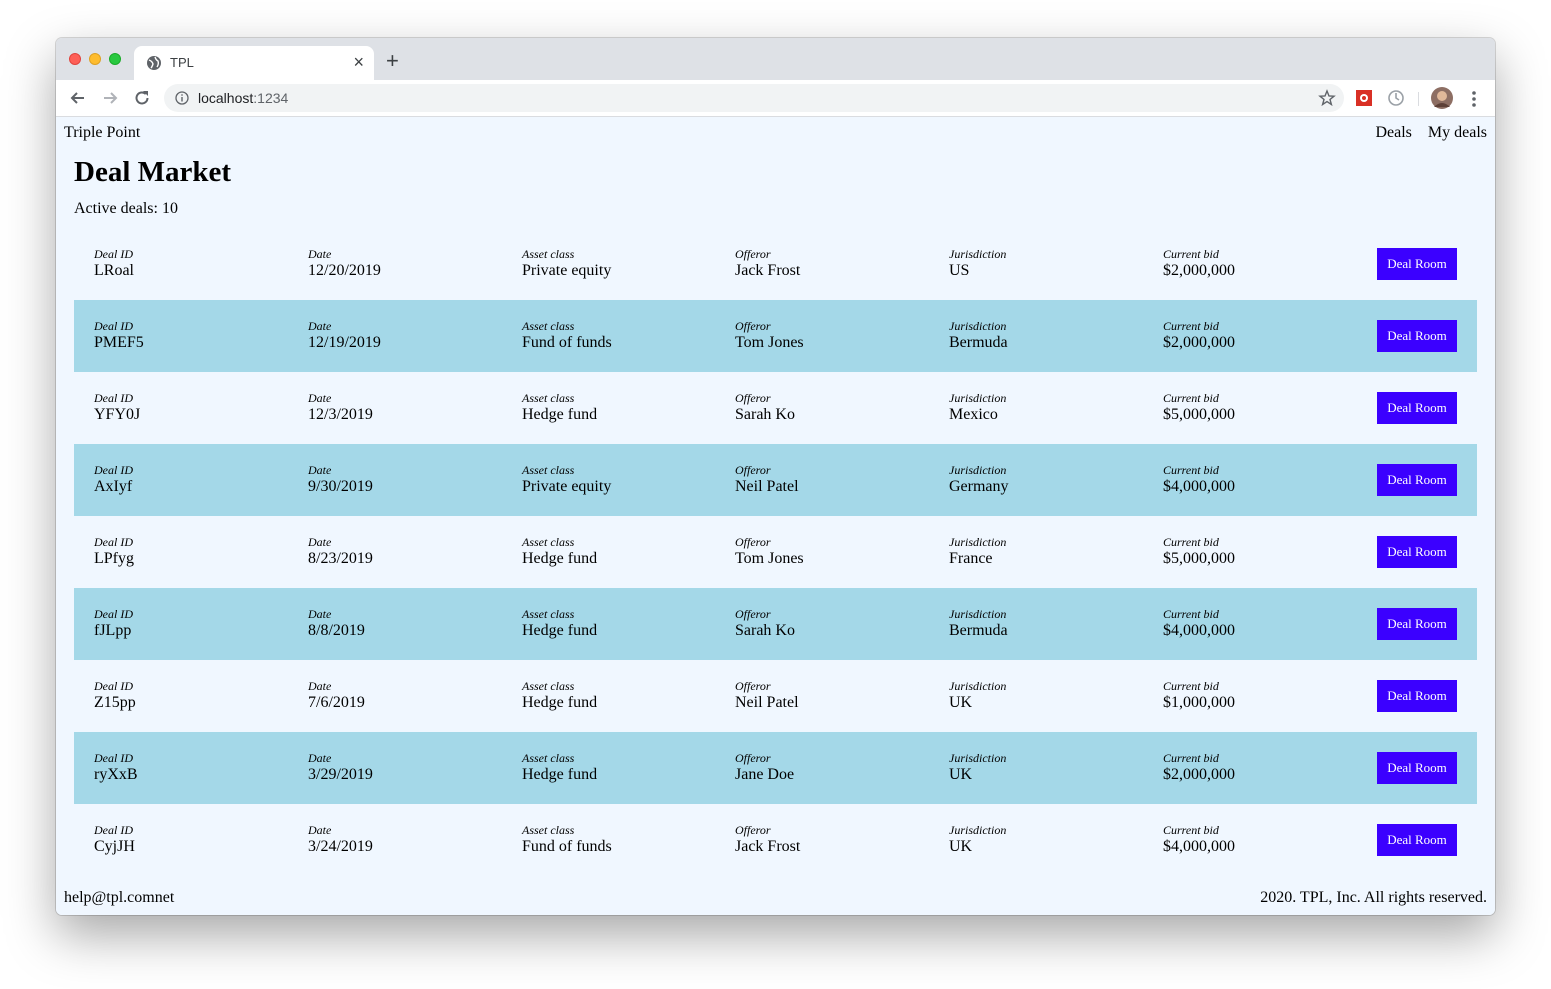  I want to click on offeror-label: Offeror, so click(753, 614).